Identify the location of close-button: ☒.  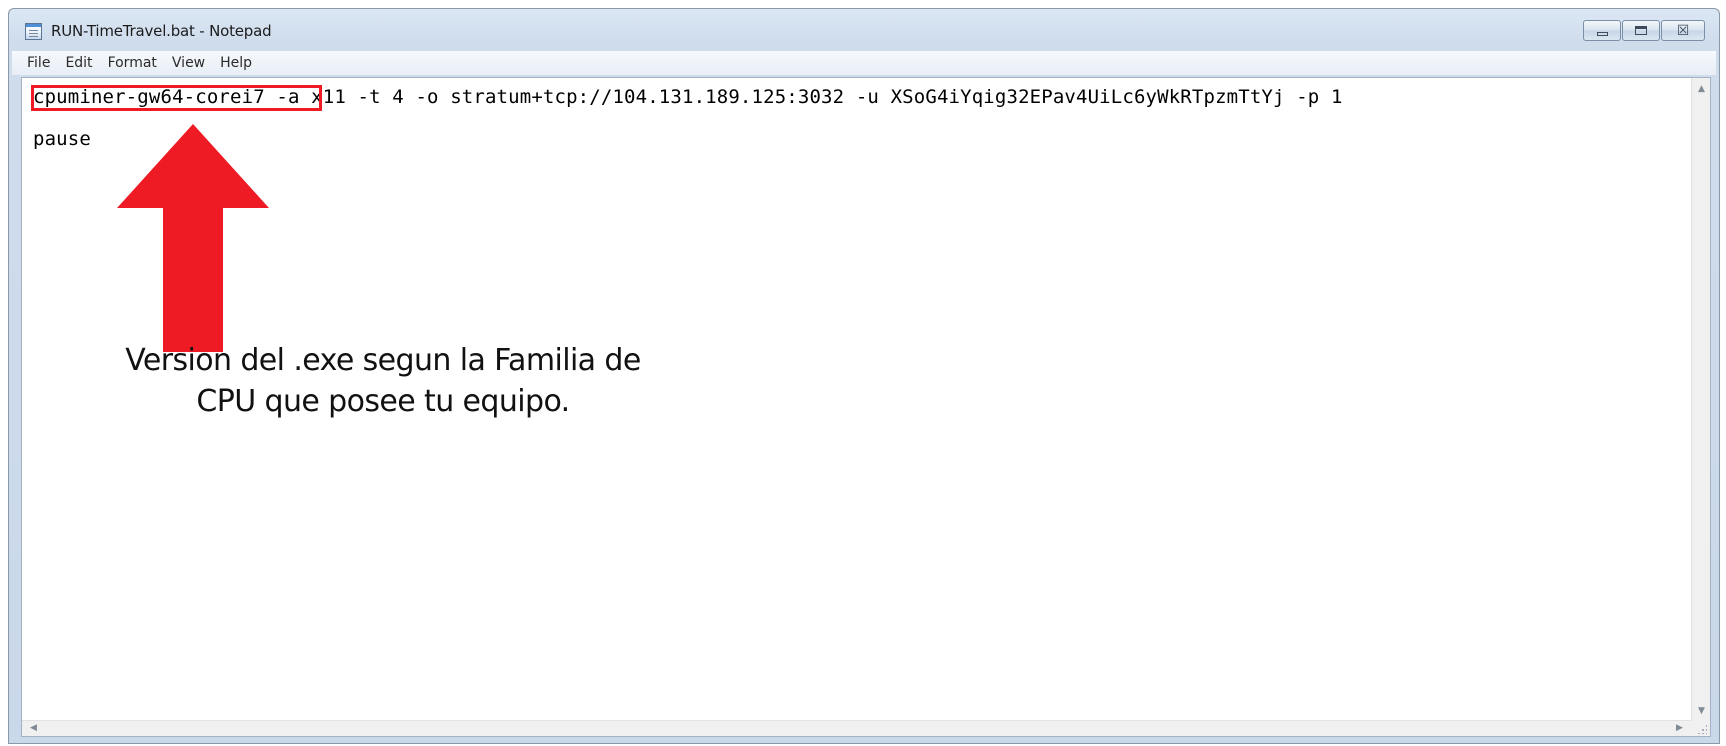
(1683, 30).